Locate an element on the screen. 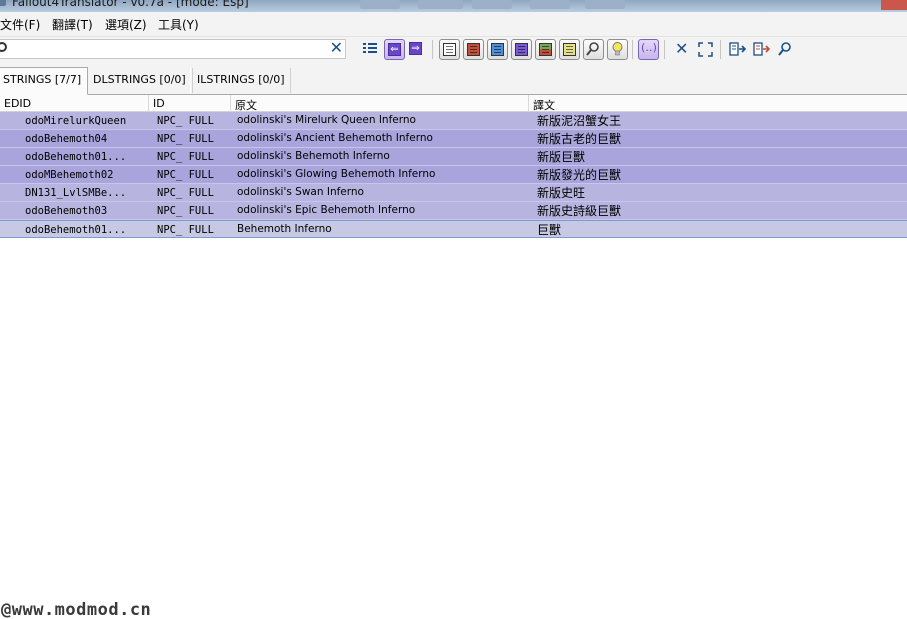 This screenshot has width=907, height=619. column-header-original: 原文 is located at coordinates (379, 103).